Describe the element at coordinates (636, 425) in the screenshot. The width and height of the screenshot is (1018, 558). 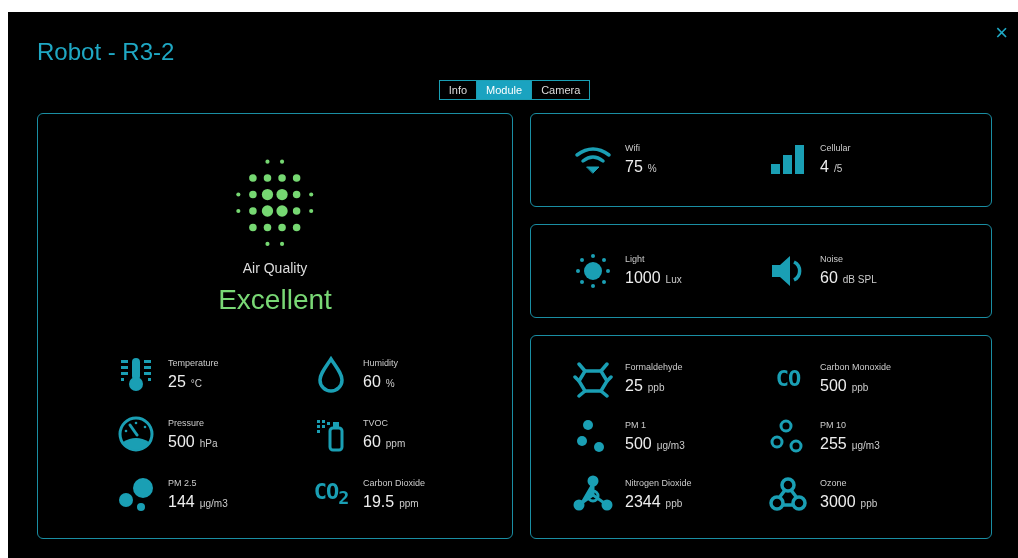
I see `metric-label: PM 1` at that location.